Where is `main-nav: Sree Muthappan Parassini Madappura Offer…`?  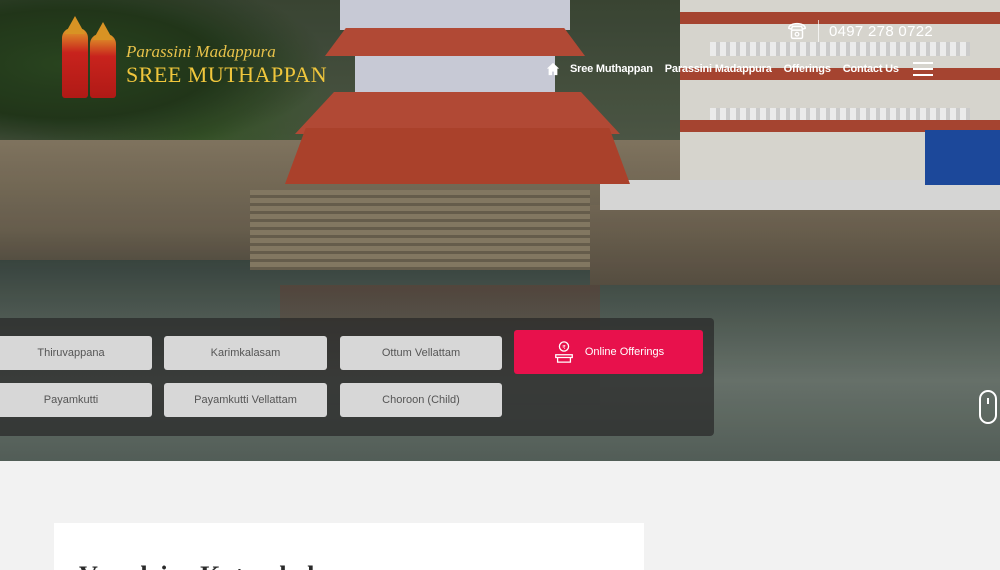
main-nav: Sree Muthappan Parassini Madappura Offer… is located at coordinates (739, 69).